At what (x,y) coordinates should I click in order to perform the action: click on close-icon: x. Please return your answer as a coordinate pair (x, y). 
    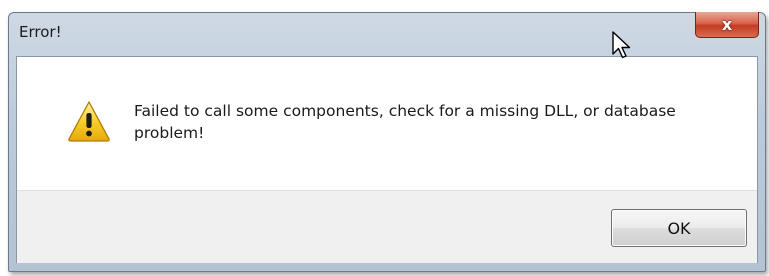
    Looking at the image, I should click on (727, 24).